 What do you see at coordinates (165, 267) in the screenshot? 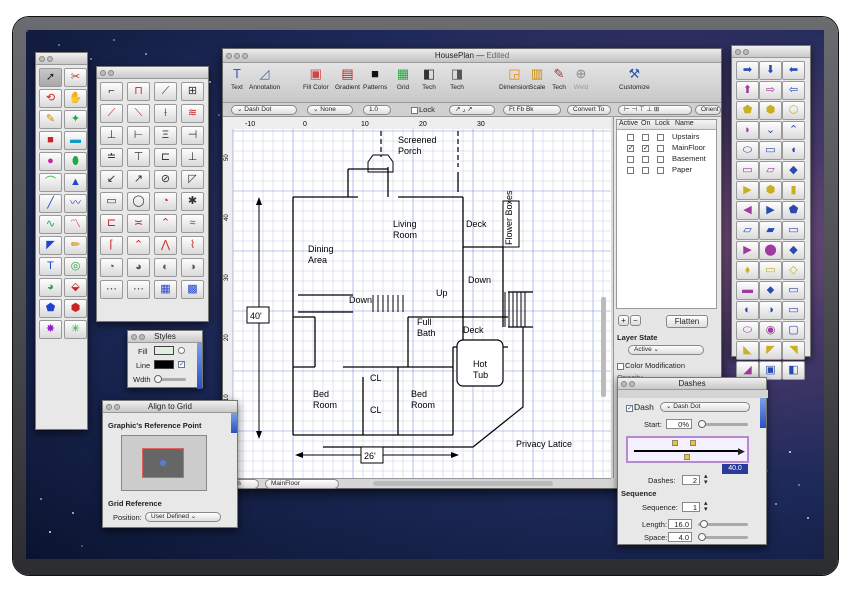
I see `half-tool-button: ◐` at bounding box center [165, 267].